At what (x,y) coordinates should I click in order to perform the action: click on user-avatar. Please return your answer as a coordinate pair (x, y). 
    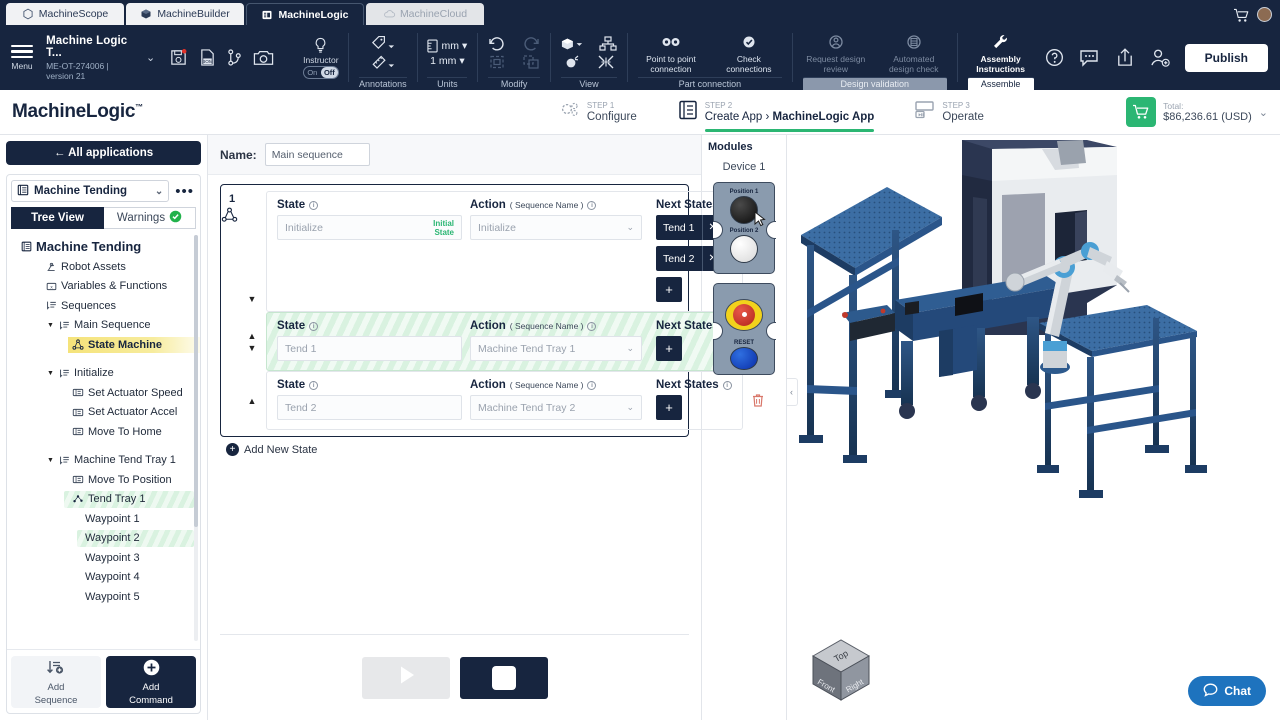
    Looking at the image, I should click on (1264, 14).